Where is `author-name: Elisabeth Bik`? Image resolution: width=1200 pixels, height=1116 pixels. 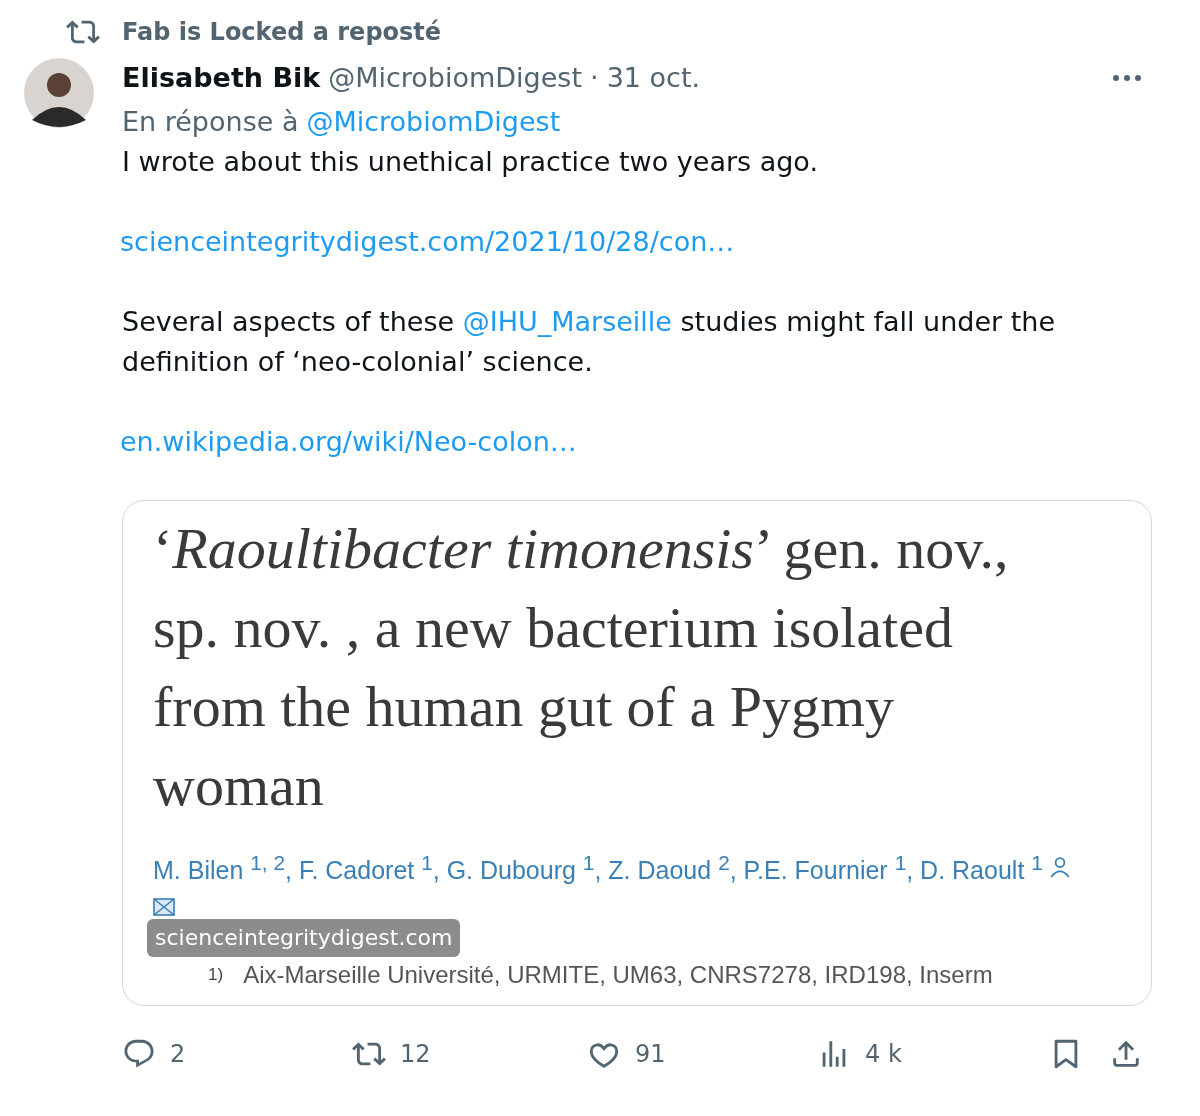
author-name: Elisabeth Bik is located at coordinates (221, 78).